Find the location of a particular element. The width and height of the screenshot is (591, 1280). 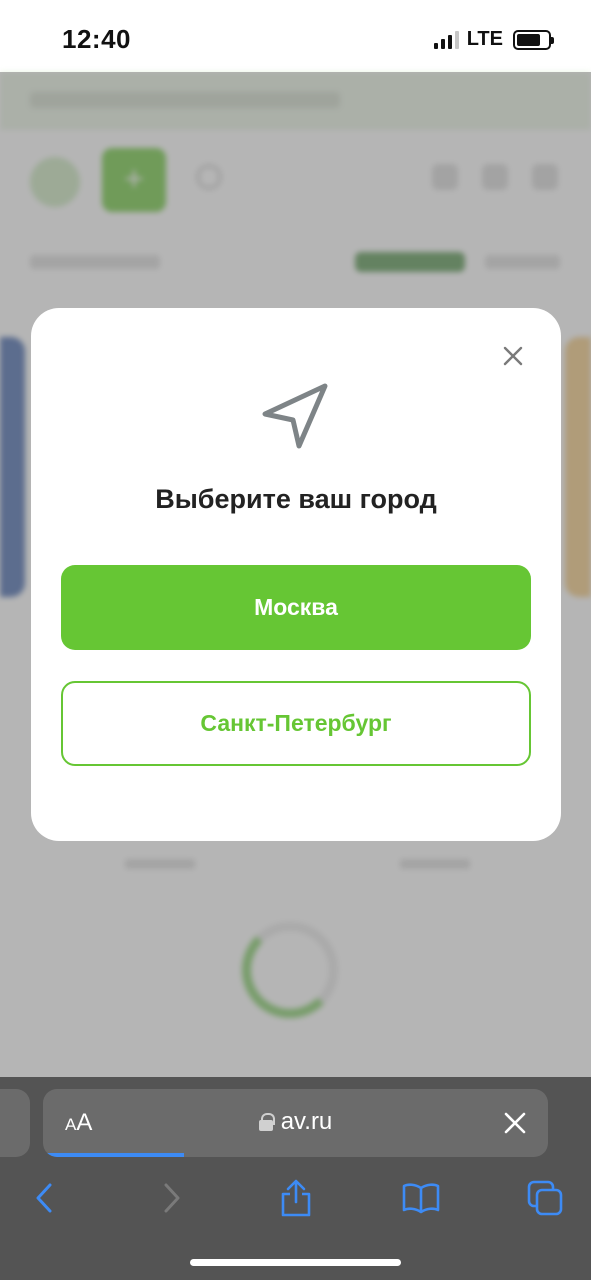

location-arrow-icon is located at coordinates (295, 416).